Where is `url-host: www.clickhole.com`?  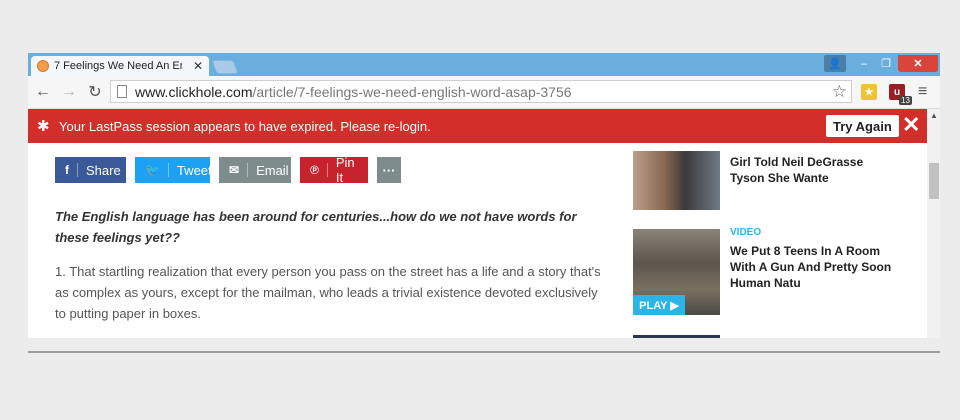
url-host: www.clickhole.com is located at coordinates (194, 91).